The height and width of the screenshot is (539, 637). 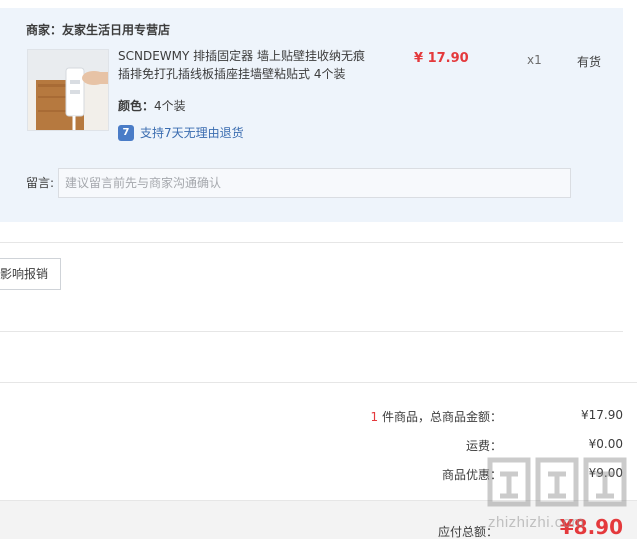 I want to click on attribute-label: 颜色：, so click(x=136, y=106).